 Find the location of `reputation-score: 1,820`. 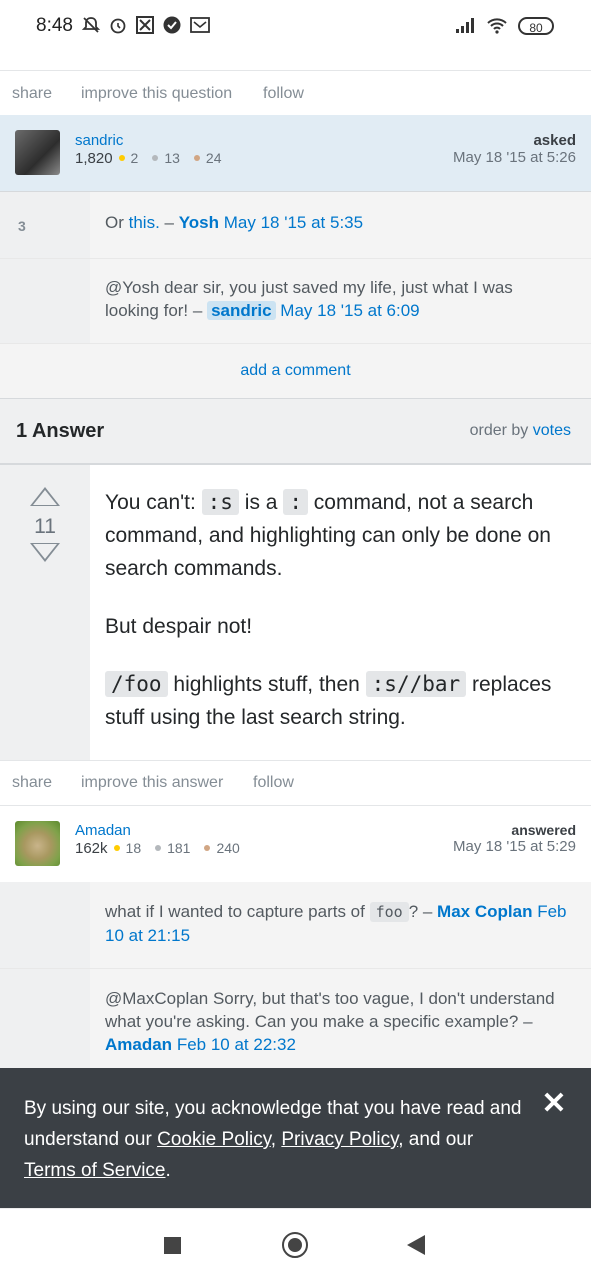

reputation-score: 1,820 is located at coordinates (94, 158).